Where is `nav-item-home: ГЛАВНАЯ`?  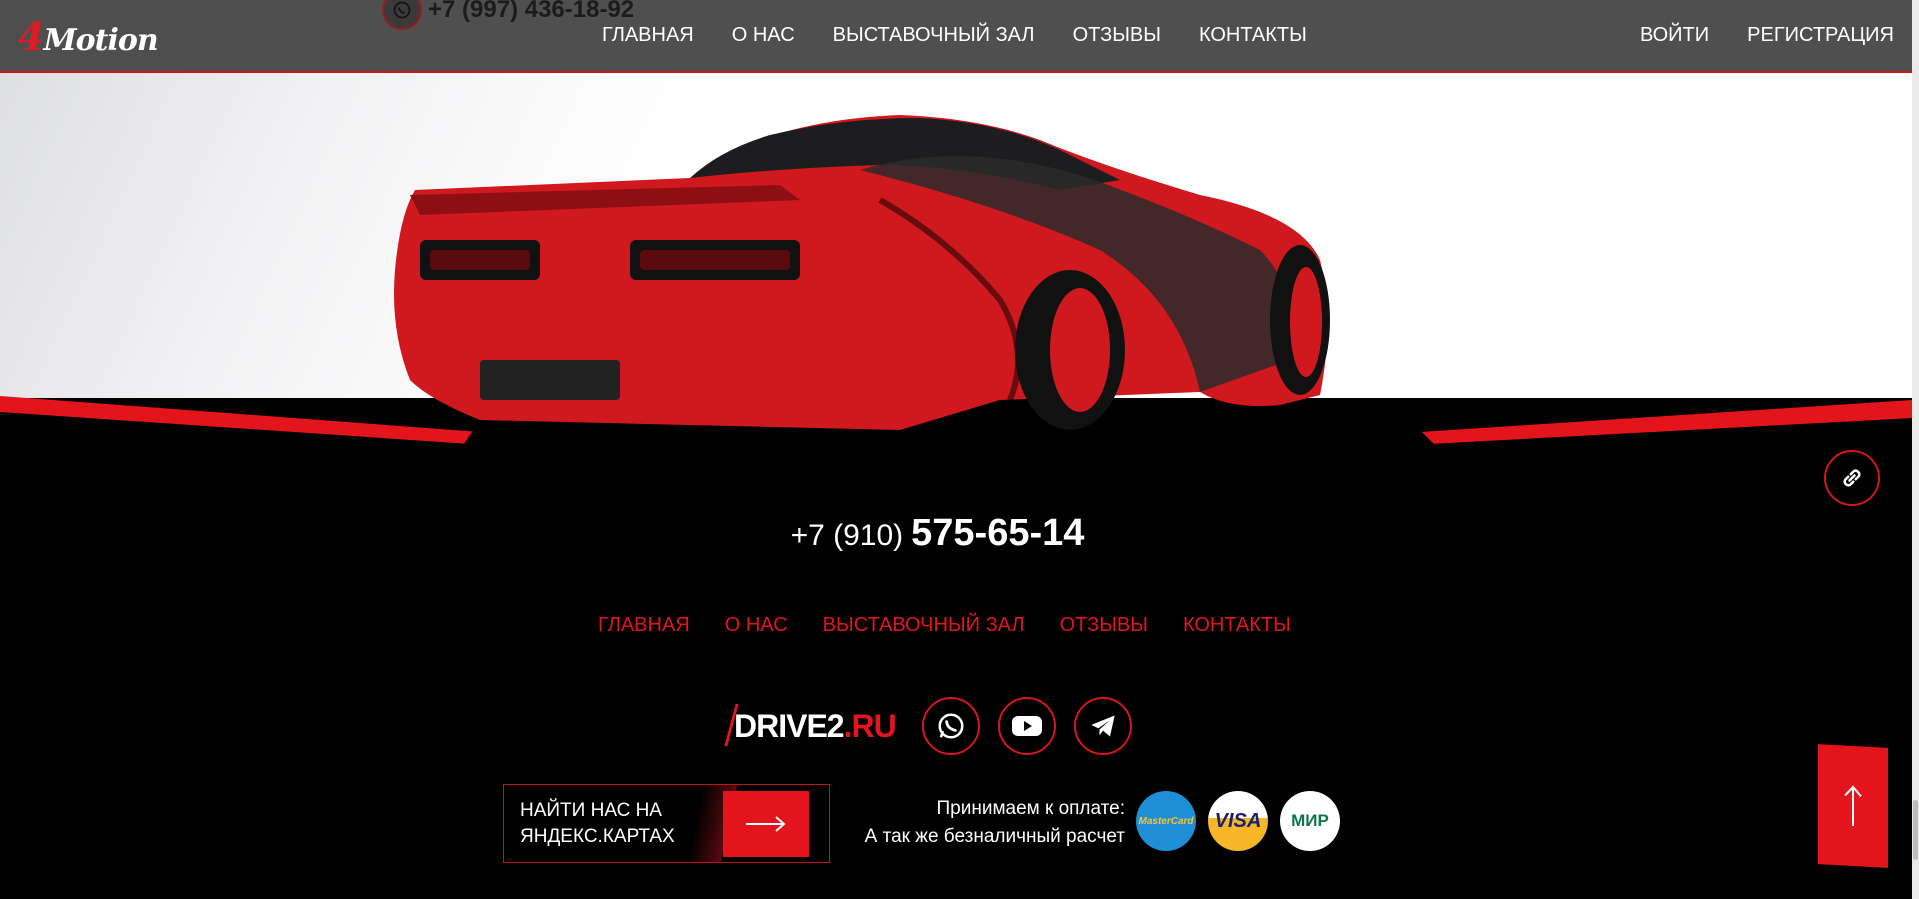 nav-item-home: ГЛАВНАЯ is located at coordinates (648, 35).